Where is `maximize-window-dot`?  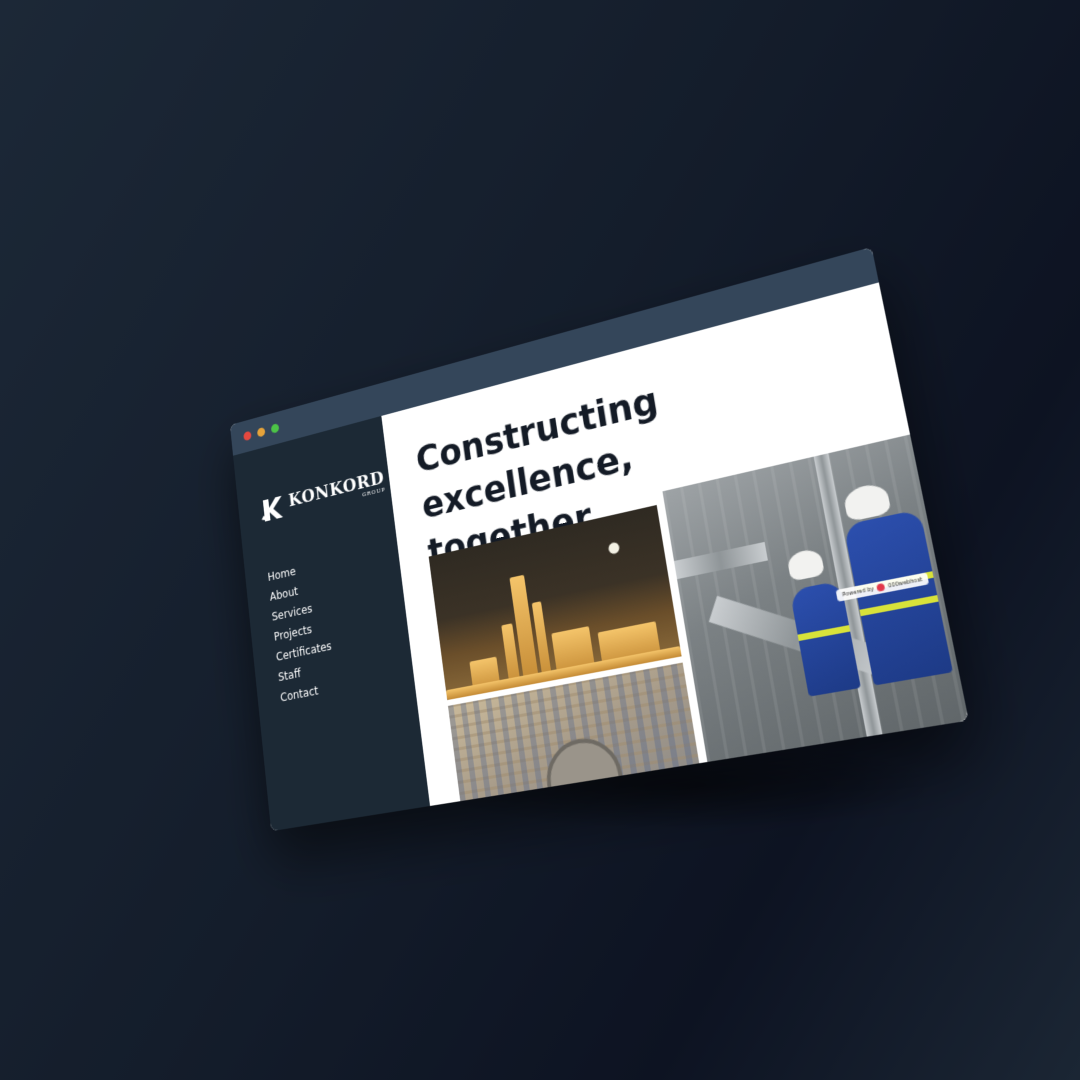 maximize-window-dot is located at coordinates (275, 428).